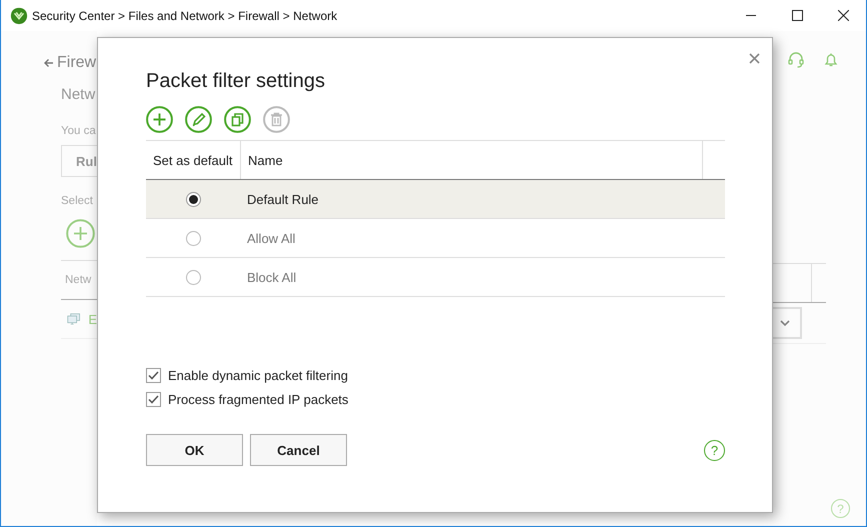  Describe the element at coordinates (298, 450) in the screenshot. I see `dialog-button: Cancel` at that location.